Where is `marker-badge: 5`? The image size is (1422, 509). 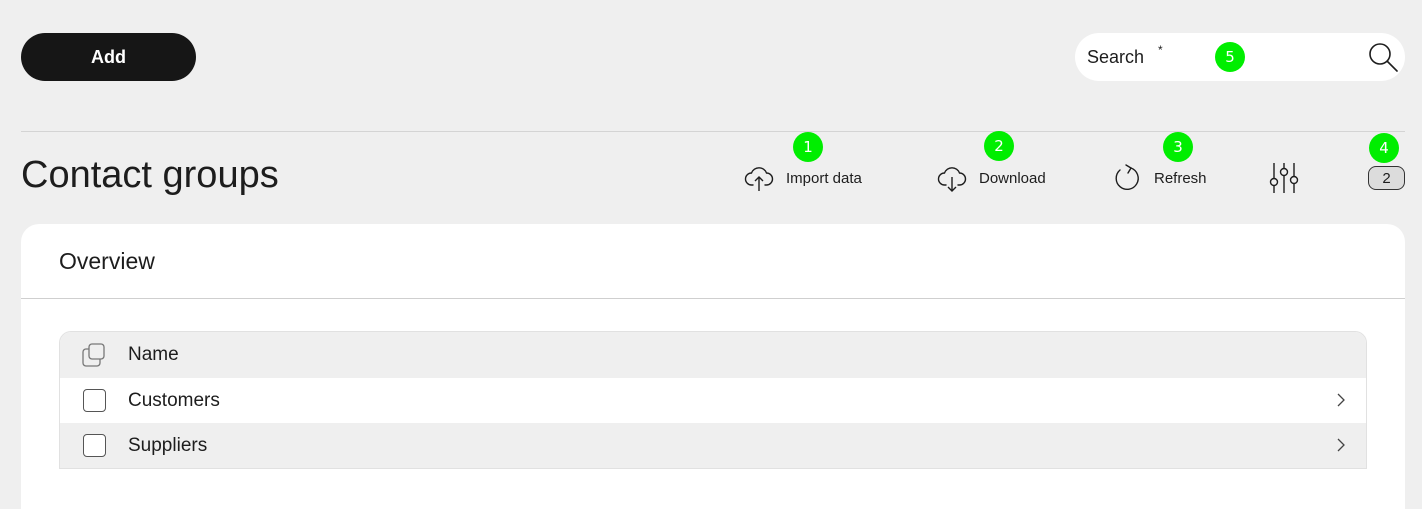 marker-badge: 5 is located at coordinates (1230, 57).